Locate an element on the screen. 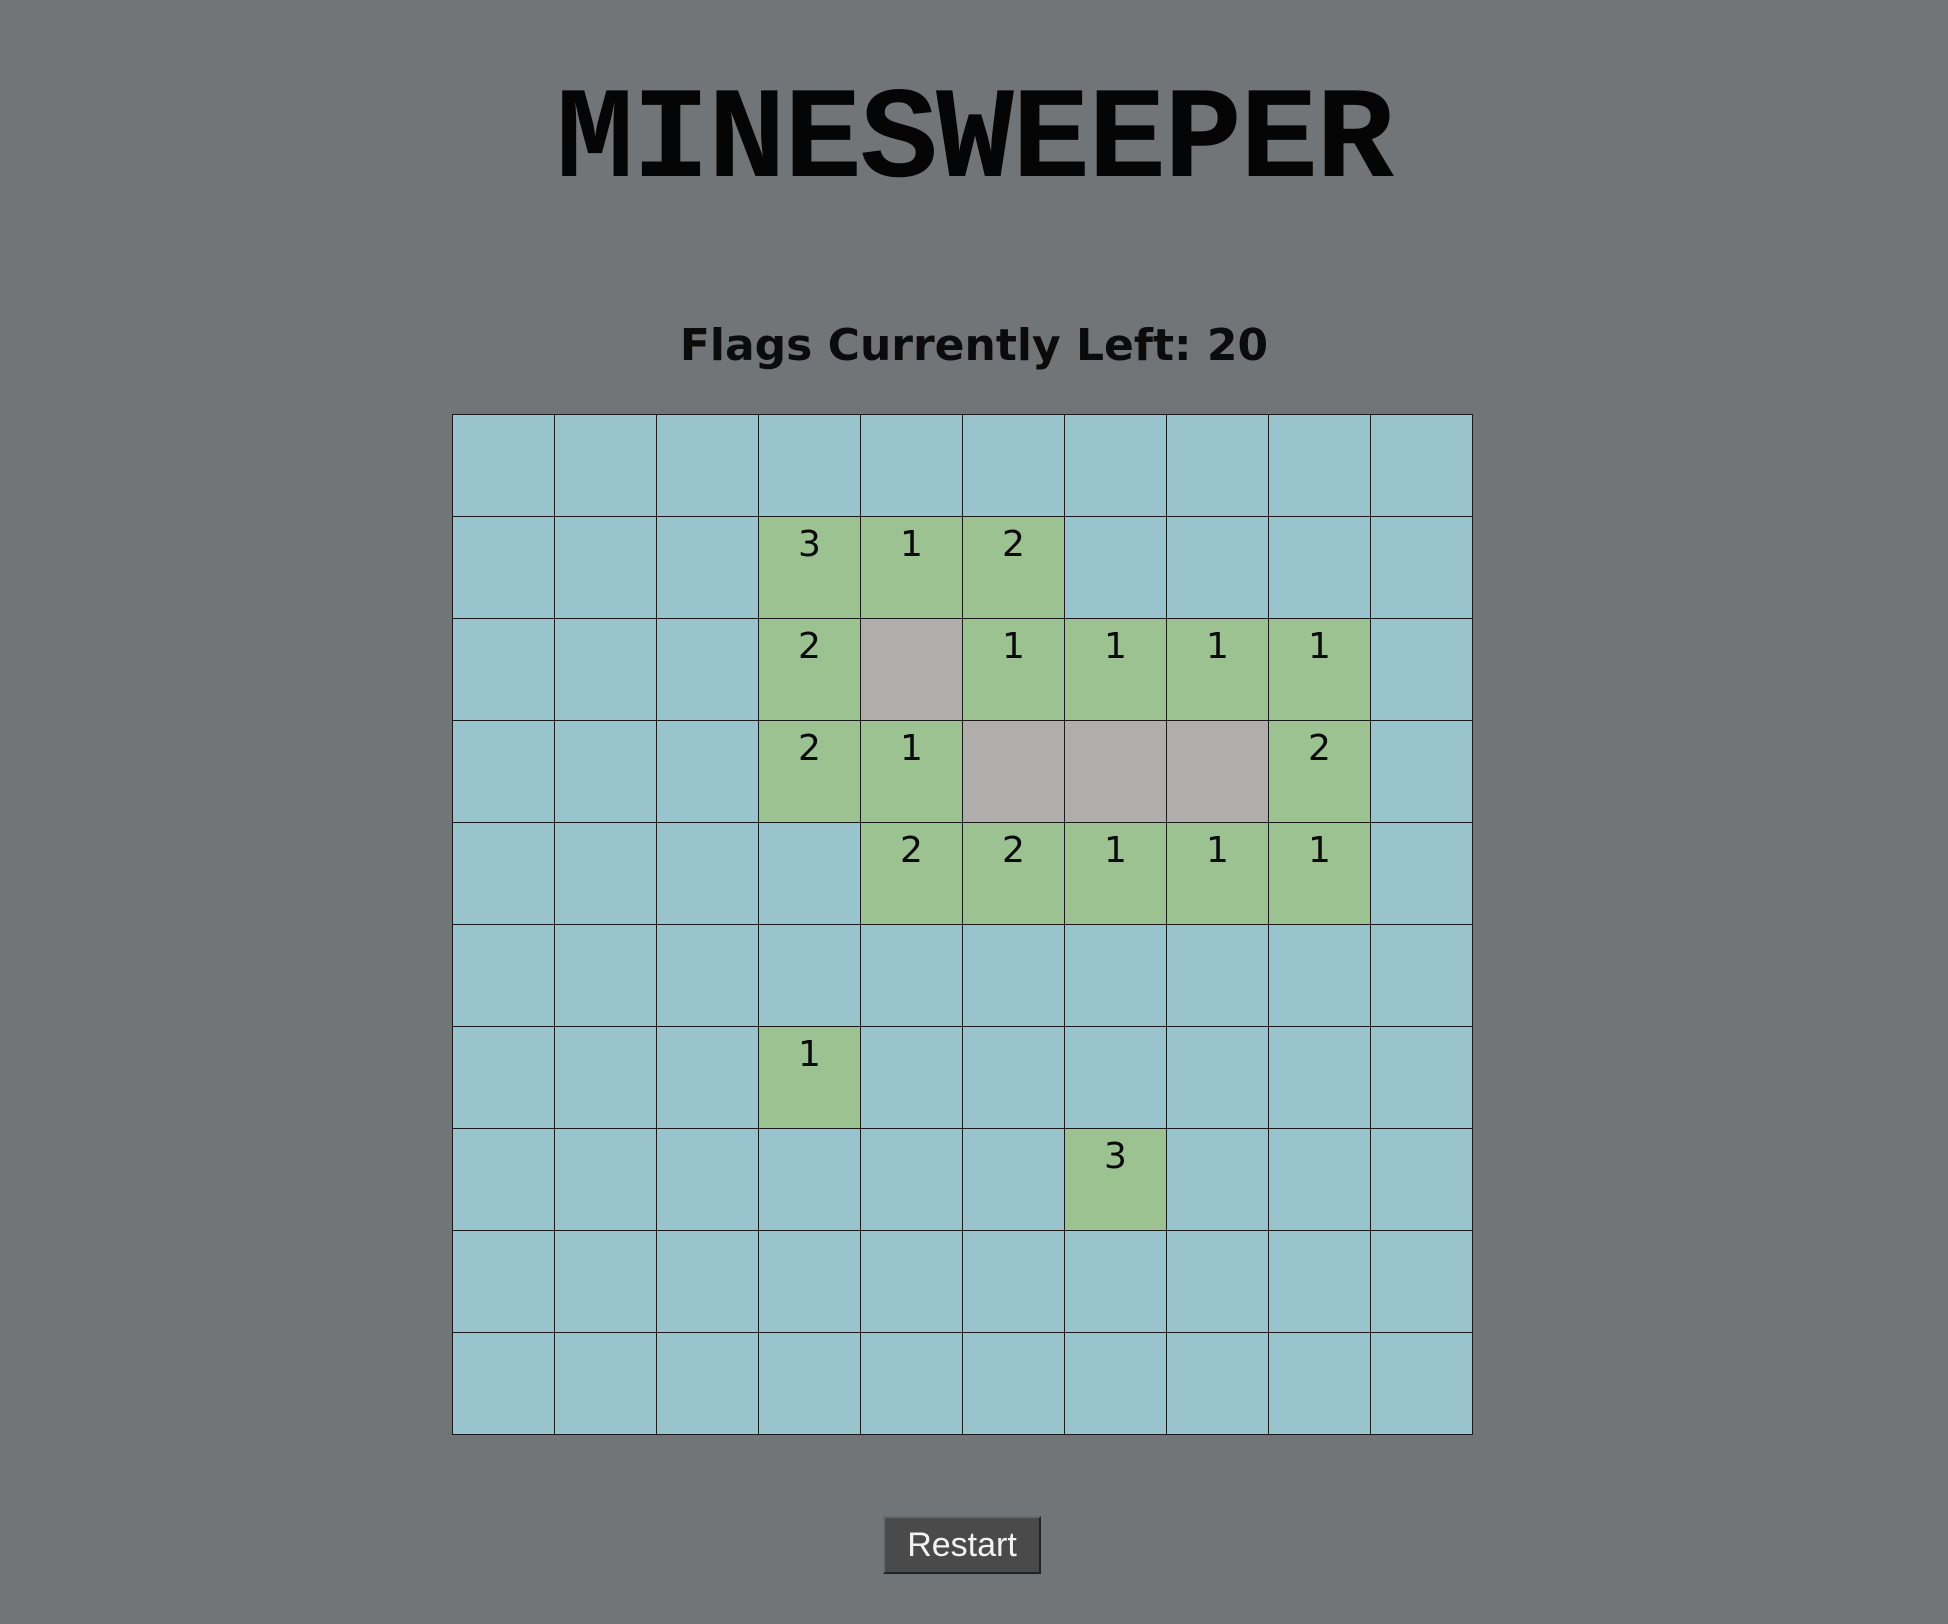 Image resolution: width=1948 pixels, height=1624 pixels. restart-button: Restart is located at coordinates (962, 1545).